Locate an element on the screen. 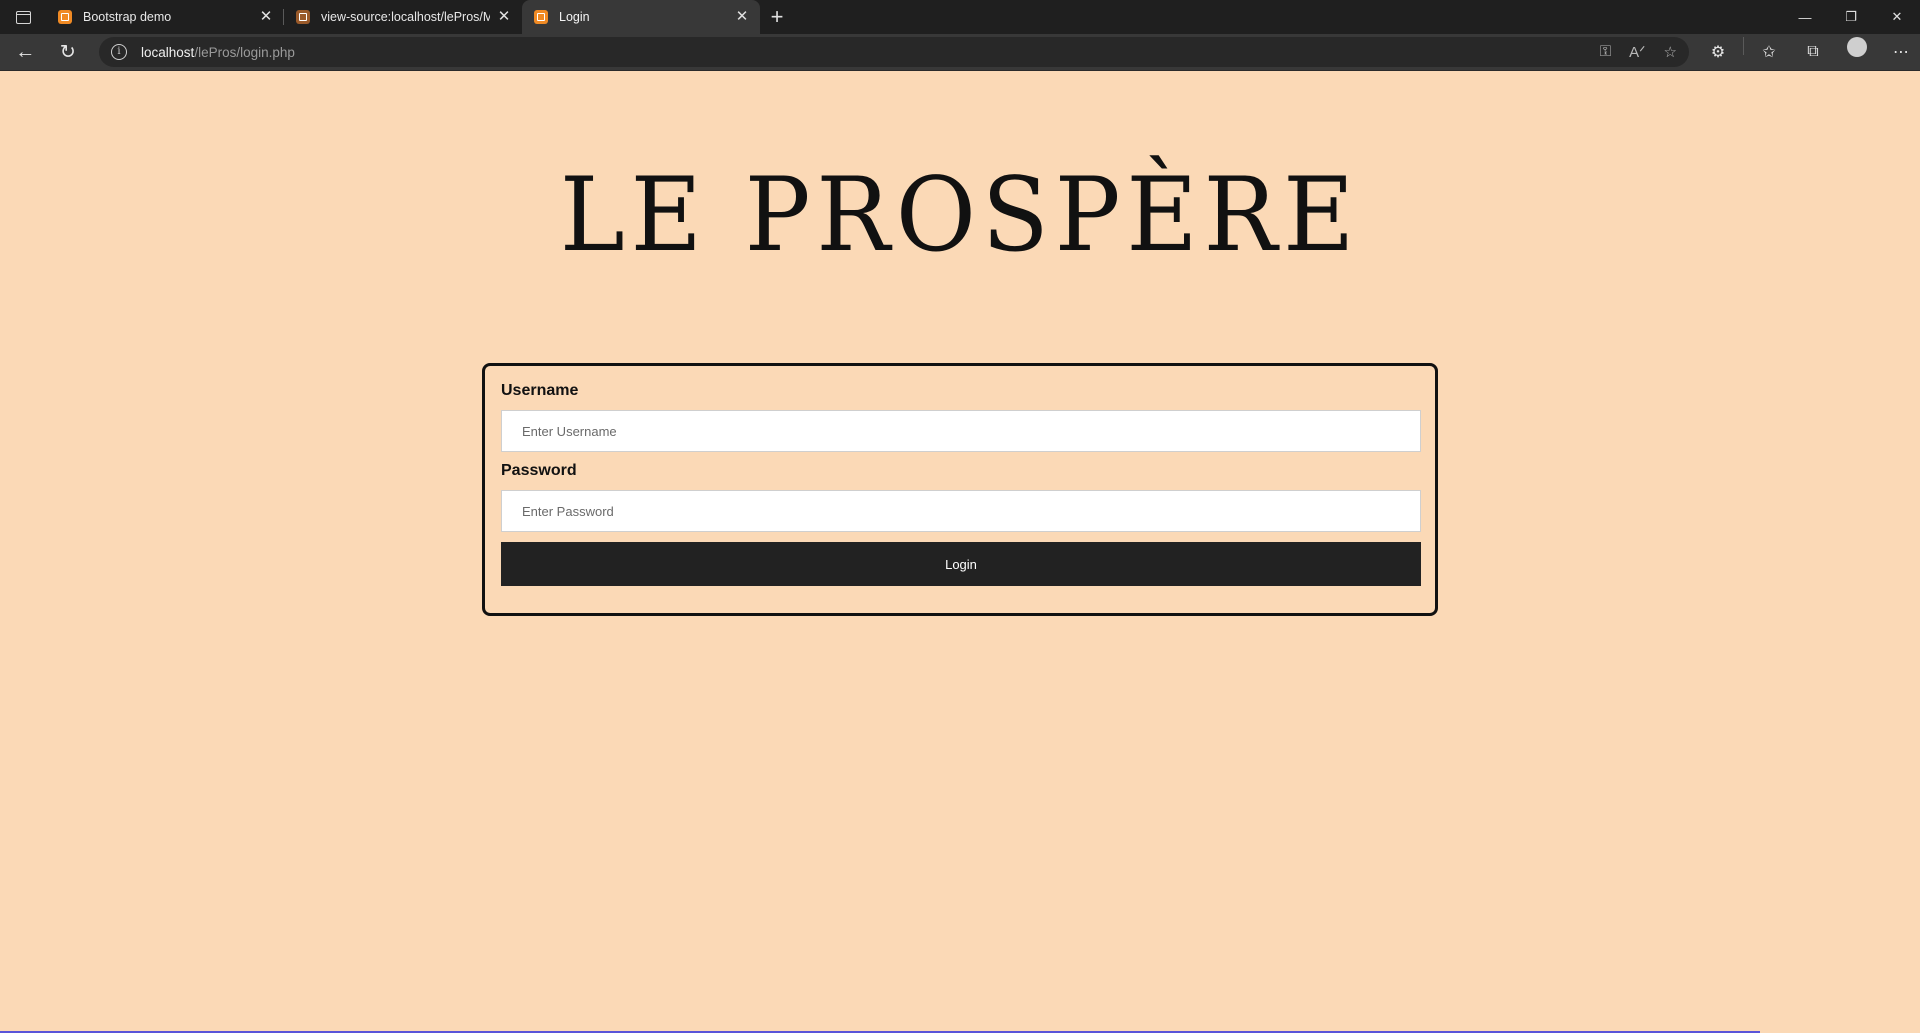 The width and height of the screenshot is (1920, 1033). address-bar: i localhost /lePros/login.php ⚿ Aᐟ ☆ is located at coordinates (894, 52).